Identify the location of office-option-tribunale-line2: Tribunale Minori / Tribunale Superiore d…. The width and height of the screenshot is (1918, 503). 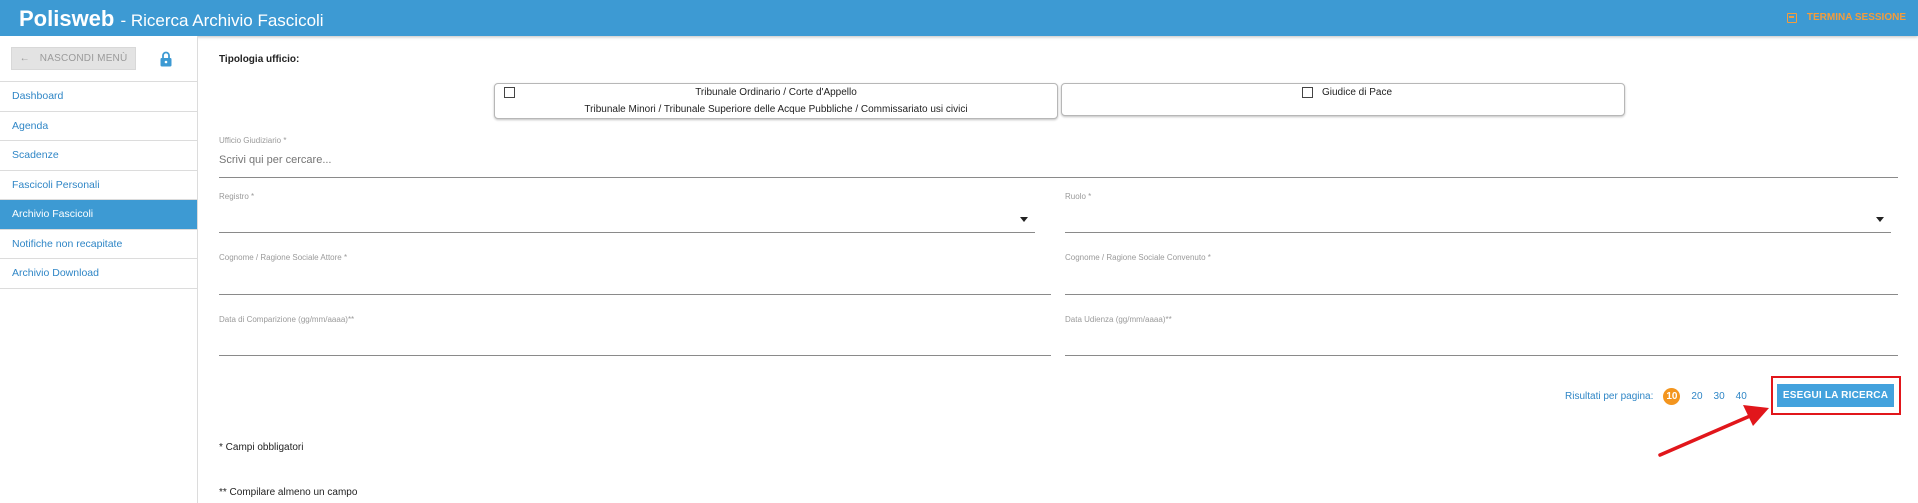
(776, 109).